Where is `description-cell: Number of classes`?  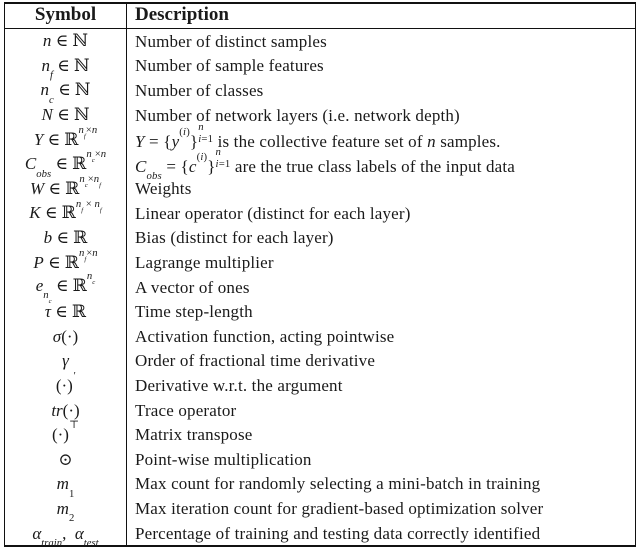
description-cell: Number of classes is located at coordinates (199, 90).